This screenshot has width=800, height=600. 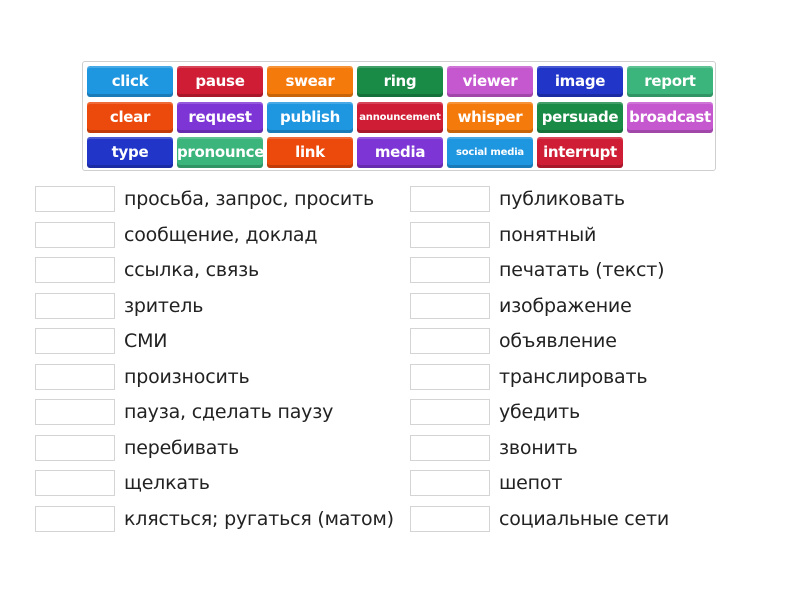 What do you see at coordinates (584, 518) in the screenshot?
I see `definition-label: социальные сети` at bounding box center [584, 518].